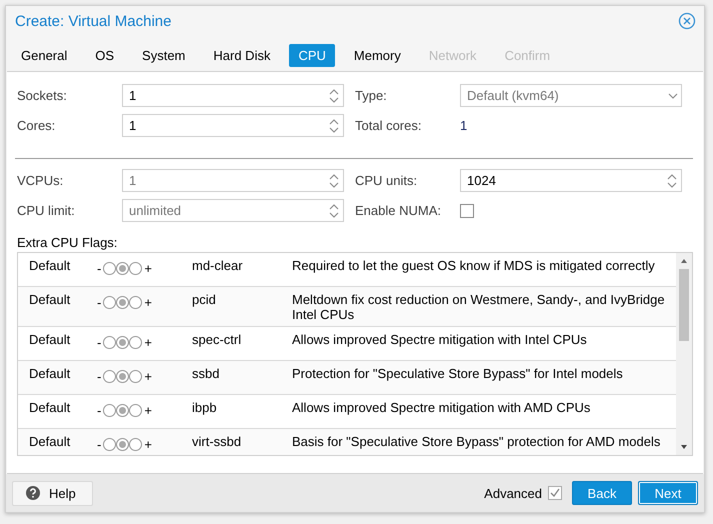 The image size is (713, 524). What do you see at coordinates (42, 95) in the screenshot?
I see `field-label: Sockets:` at bounding box center [42, 95].